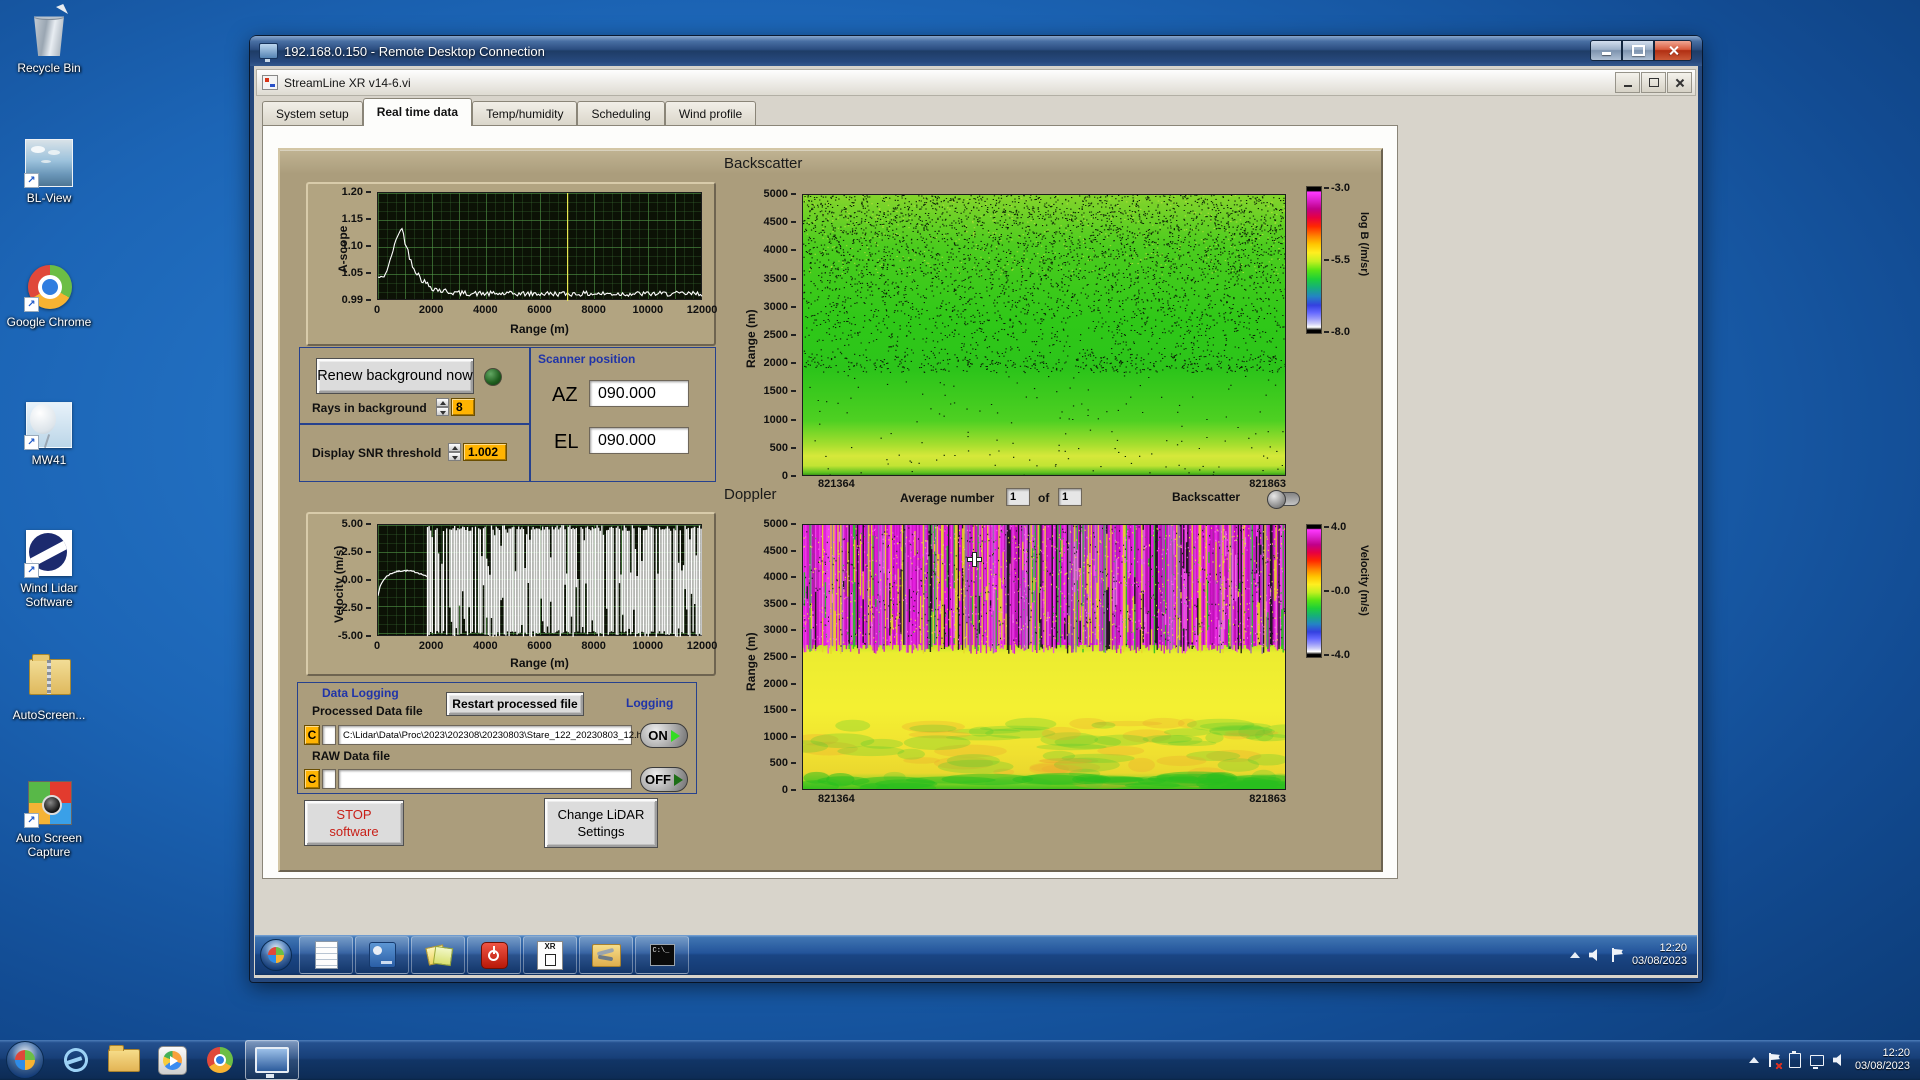 The image size is (1920, 1080). Describe the element at coordinates (1337, 332) in the screenshot. I see `colorbar-tick: -8.0` at that location.